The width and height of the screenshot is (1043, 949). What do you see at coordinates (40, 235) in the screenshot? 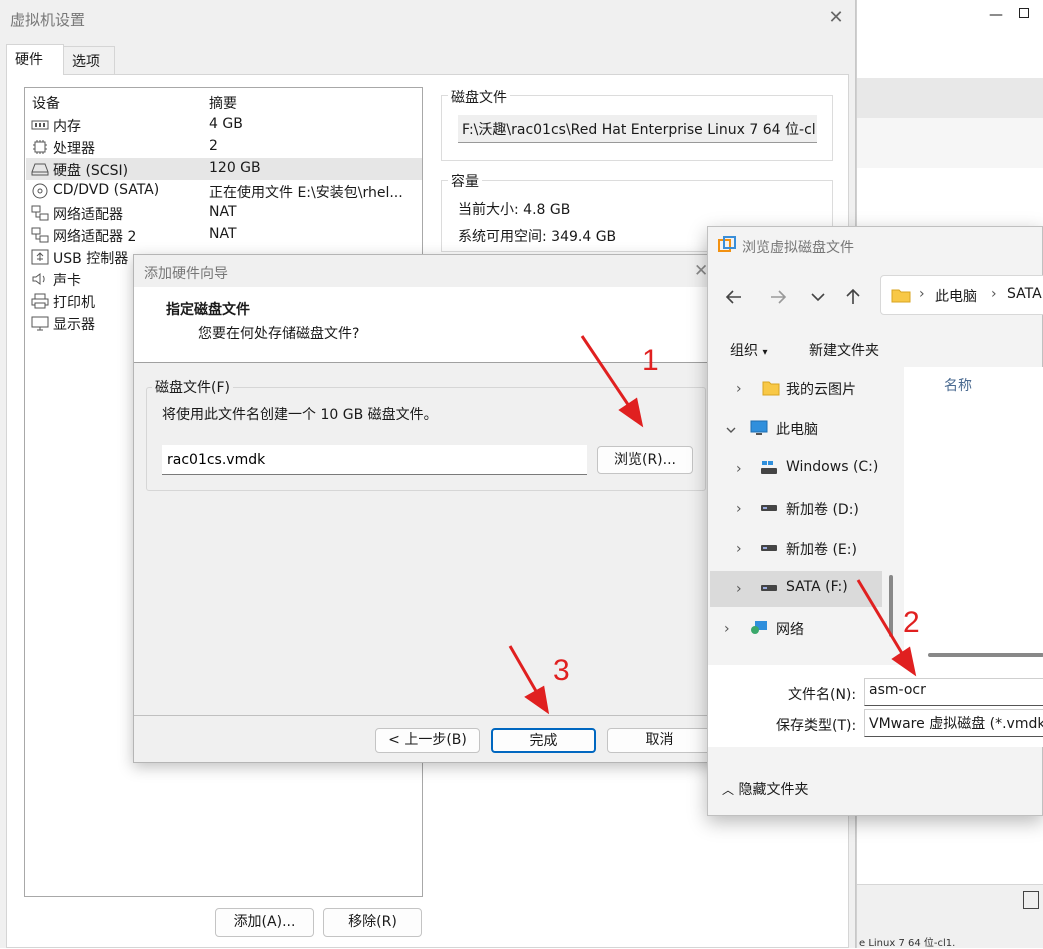
I see `network-adapter-icon` at bounding box center [40, 235].